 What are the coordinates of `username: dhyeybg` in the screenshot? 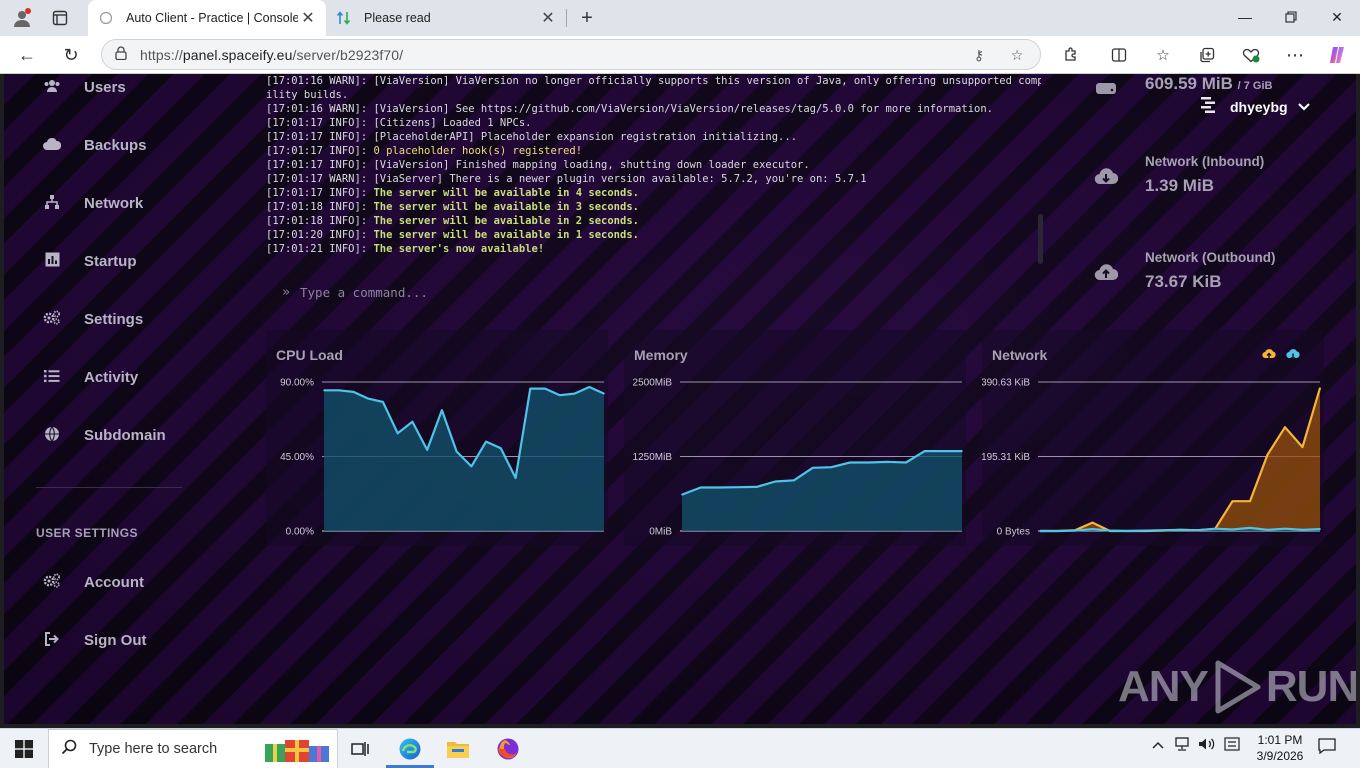 It's located at (1259, 107).